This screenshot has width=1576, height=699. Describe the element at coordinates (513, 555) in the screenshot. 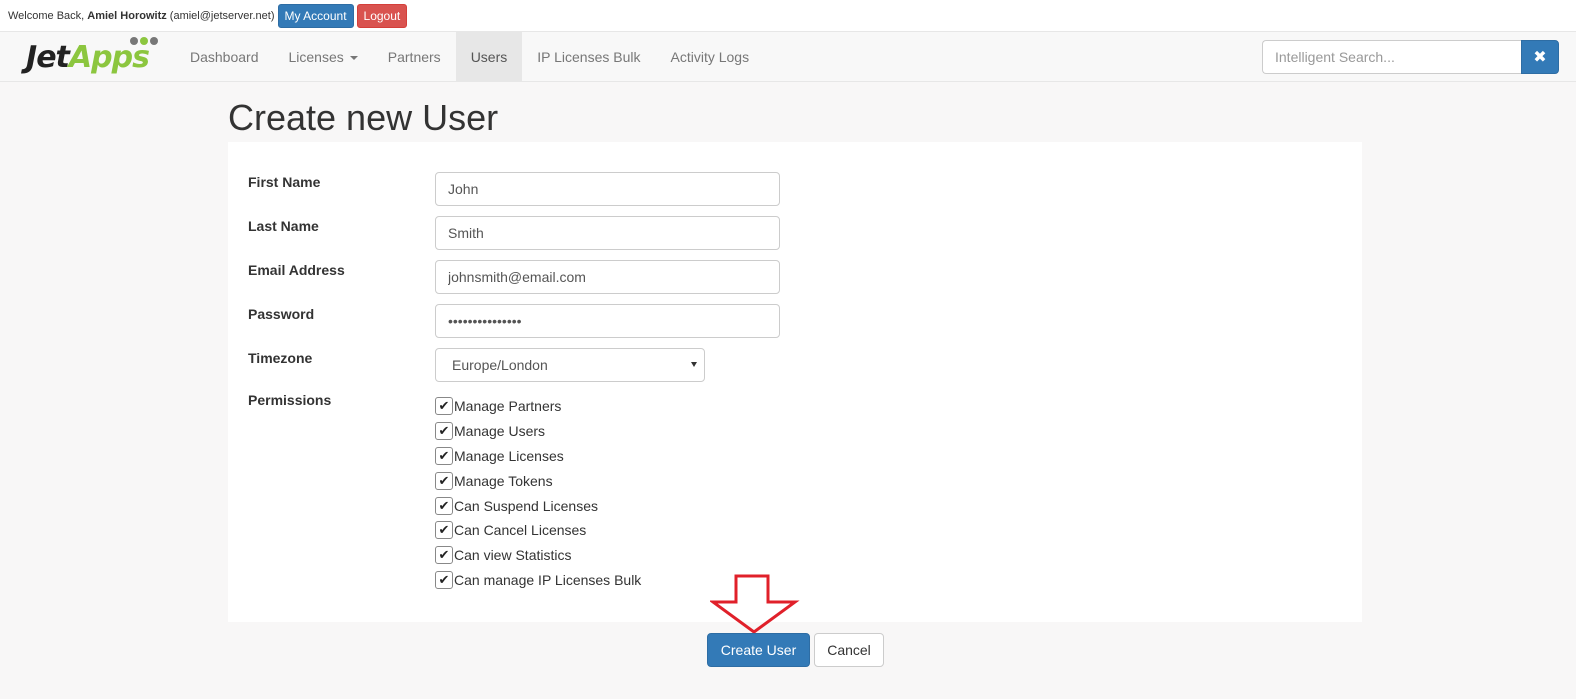

I see `permission-label: Can view Statistics` at that location.